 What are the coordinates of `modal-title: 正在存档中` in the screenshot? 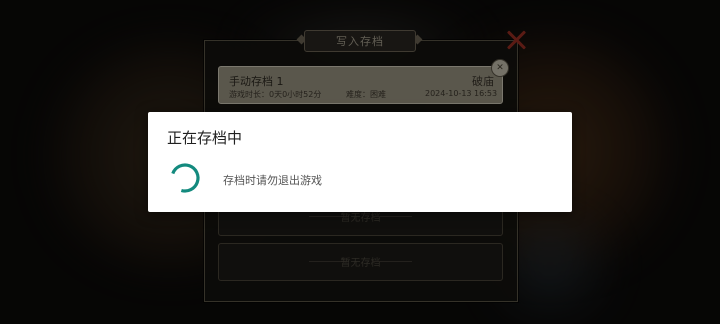 It's located at (205, 138).